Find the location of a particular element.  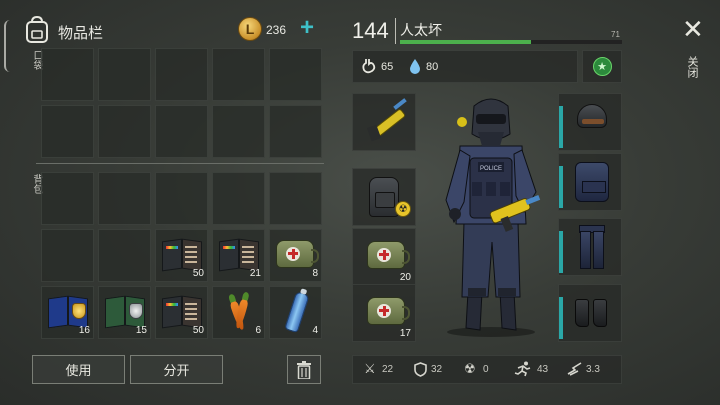

split-button: 分开 is located at coordinates (176, 369).